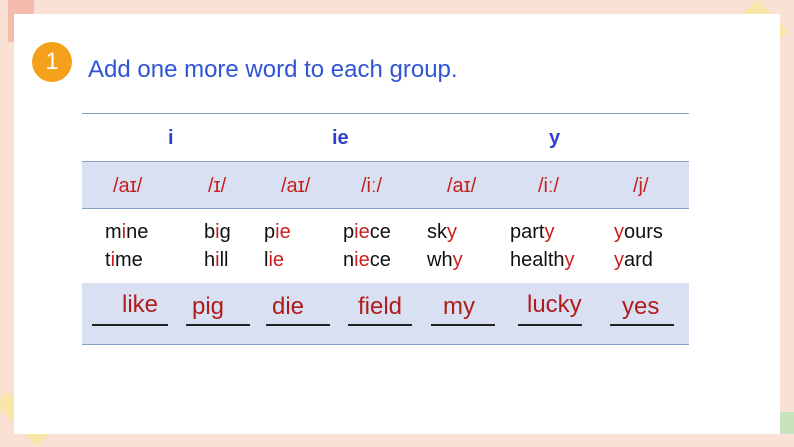 The width and height of the screenshot is (794, 447). What do you see at coordinates (208, 306) in the screenshot?
I see `answer-word: pig` at bounding box center [208, 306].